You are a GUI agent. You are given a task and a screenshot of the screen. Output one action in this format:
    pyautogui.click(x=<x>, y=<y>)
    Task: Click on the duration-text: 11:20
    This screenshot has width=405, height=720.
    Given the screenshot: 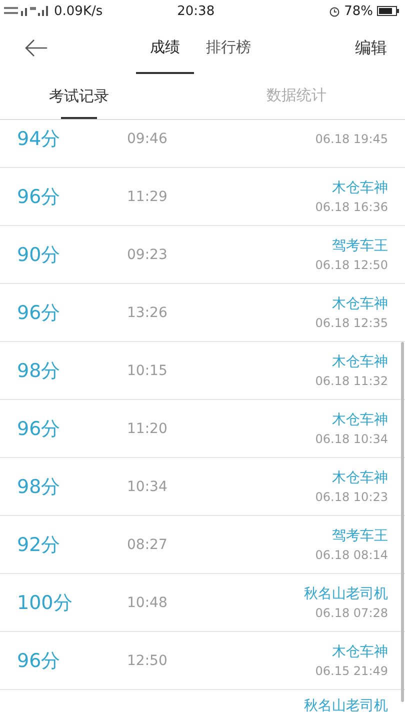 What is the action you would take?
    pyautogui.click(x=147, y=428)
    